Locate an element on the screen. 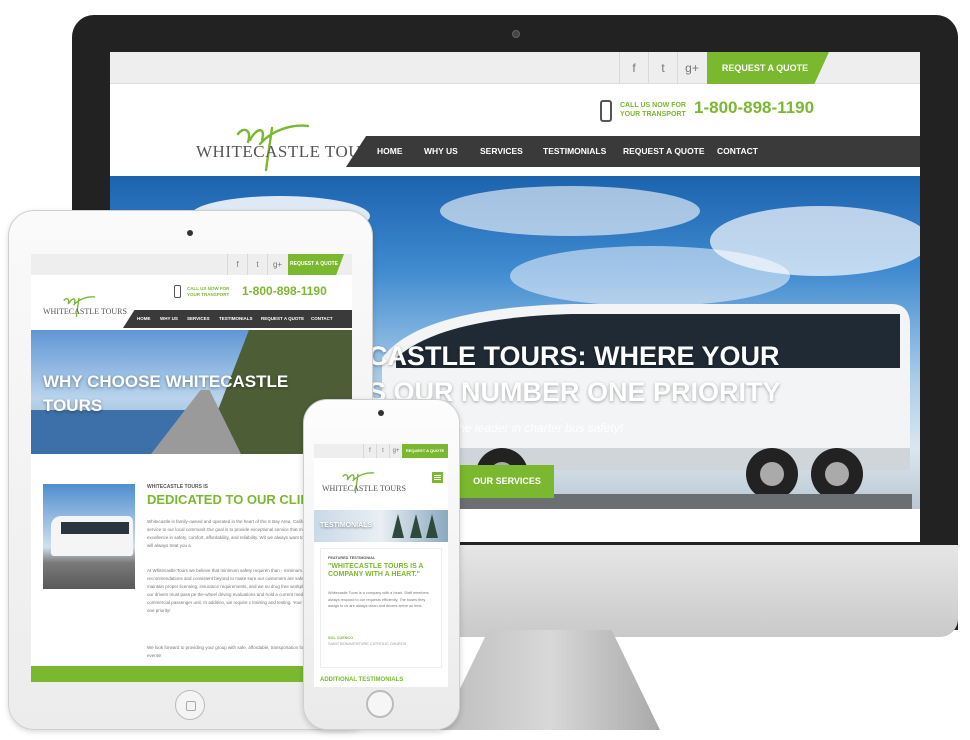  desktop-topbar: f t g+ REQUEST A QUOTE is located at coordinates (515, 68).